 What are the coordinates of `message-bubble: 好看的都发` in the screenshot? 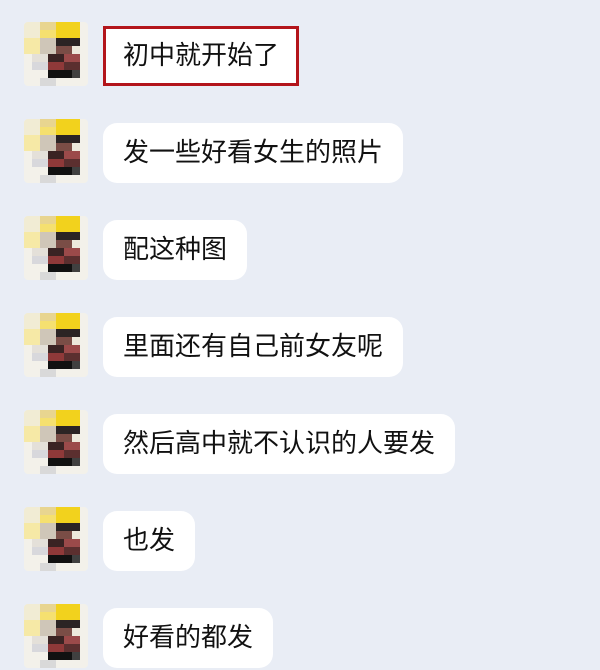 It's located at (188, 638).